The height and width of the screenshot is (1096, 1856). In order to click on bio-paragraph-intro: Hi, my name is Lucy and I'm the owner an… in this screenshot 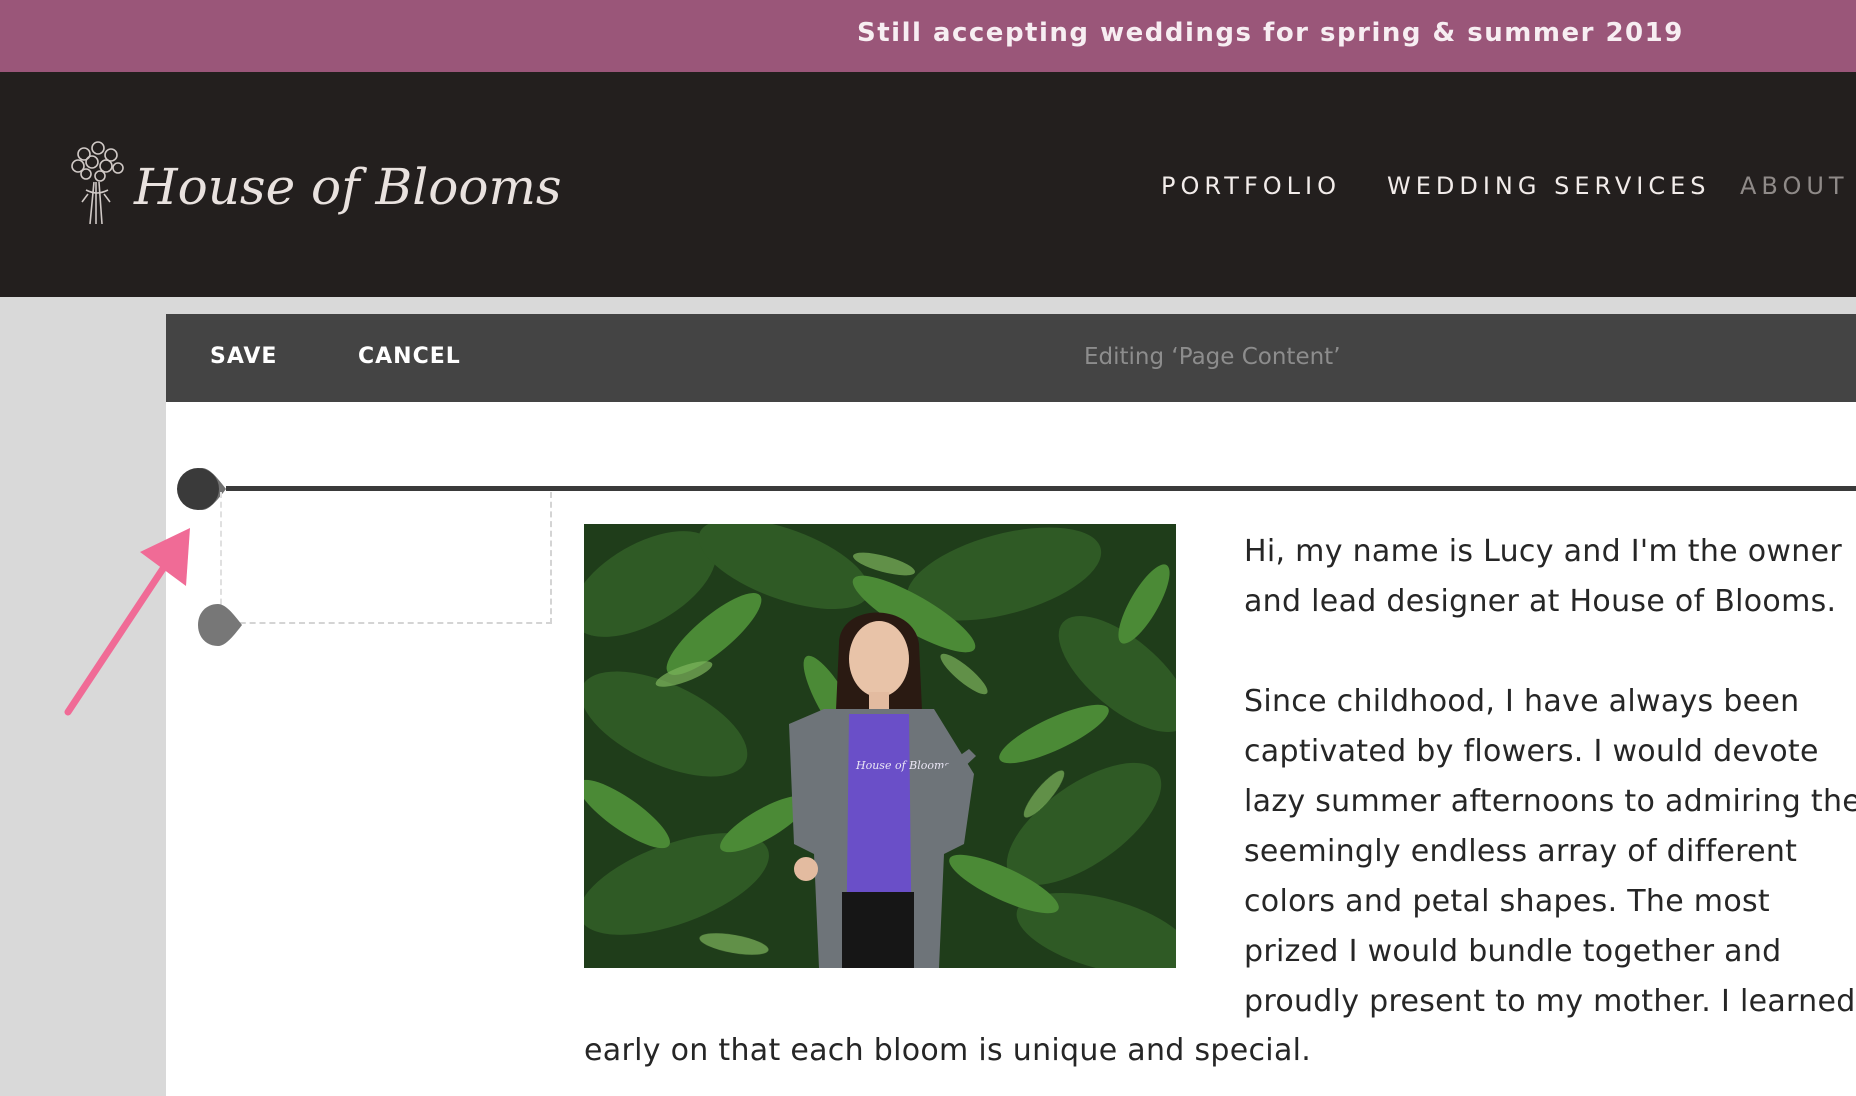, I will do `click(1544, 577)`.